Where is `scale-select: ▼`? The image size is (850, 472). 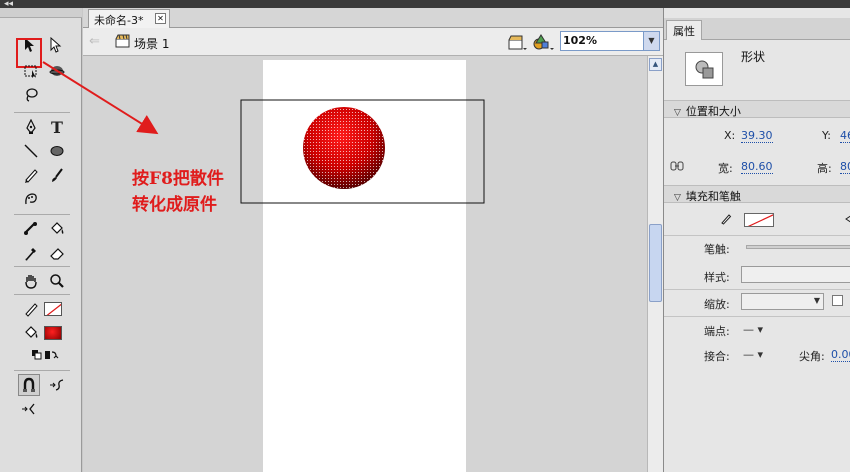
scale-select: ▼ is located at coordinates (782, 301).